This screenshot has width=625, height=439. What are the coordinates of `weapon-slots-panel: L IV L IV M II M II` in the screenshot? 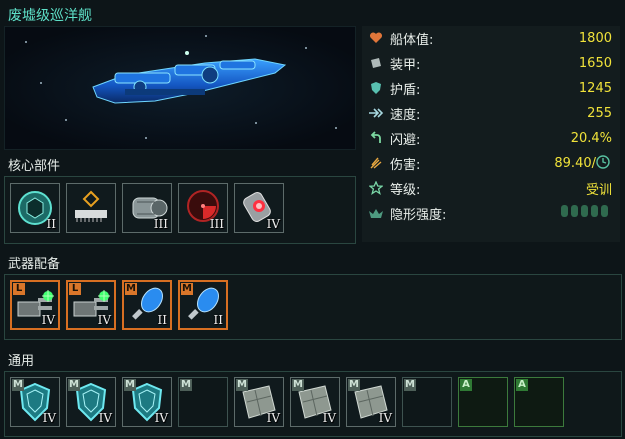 It's located at (313, 307).